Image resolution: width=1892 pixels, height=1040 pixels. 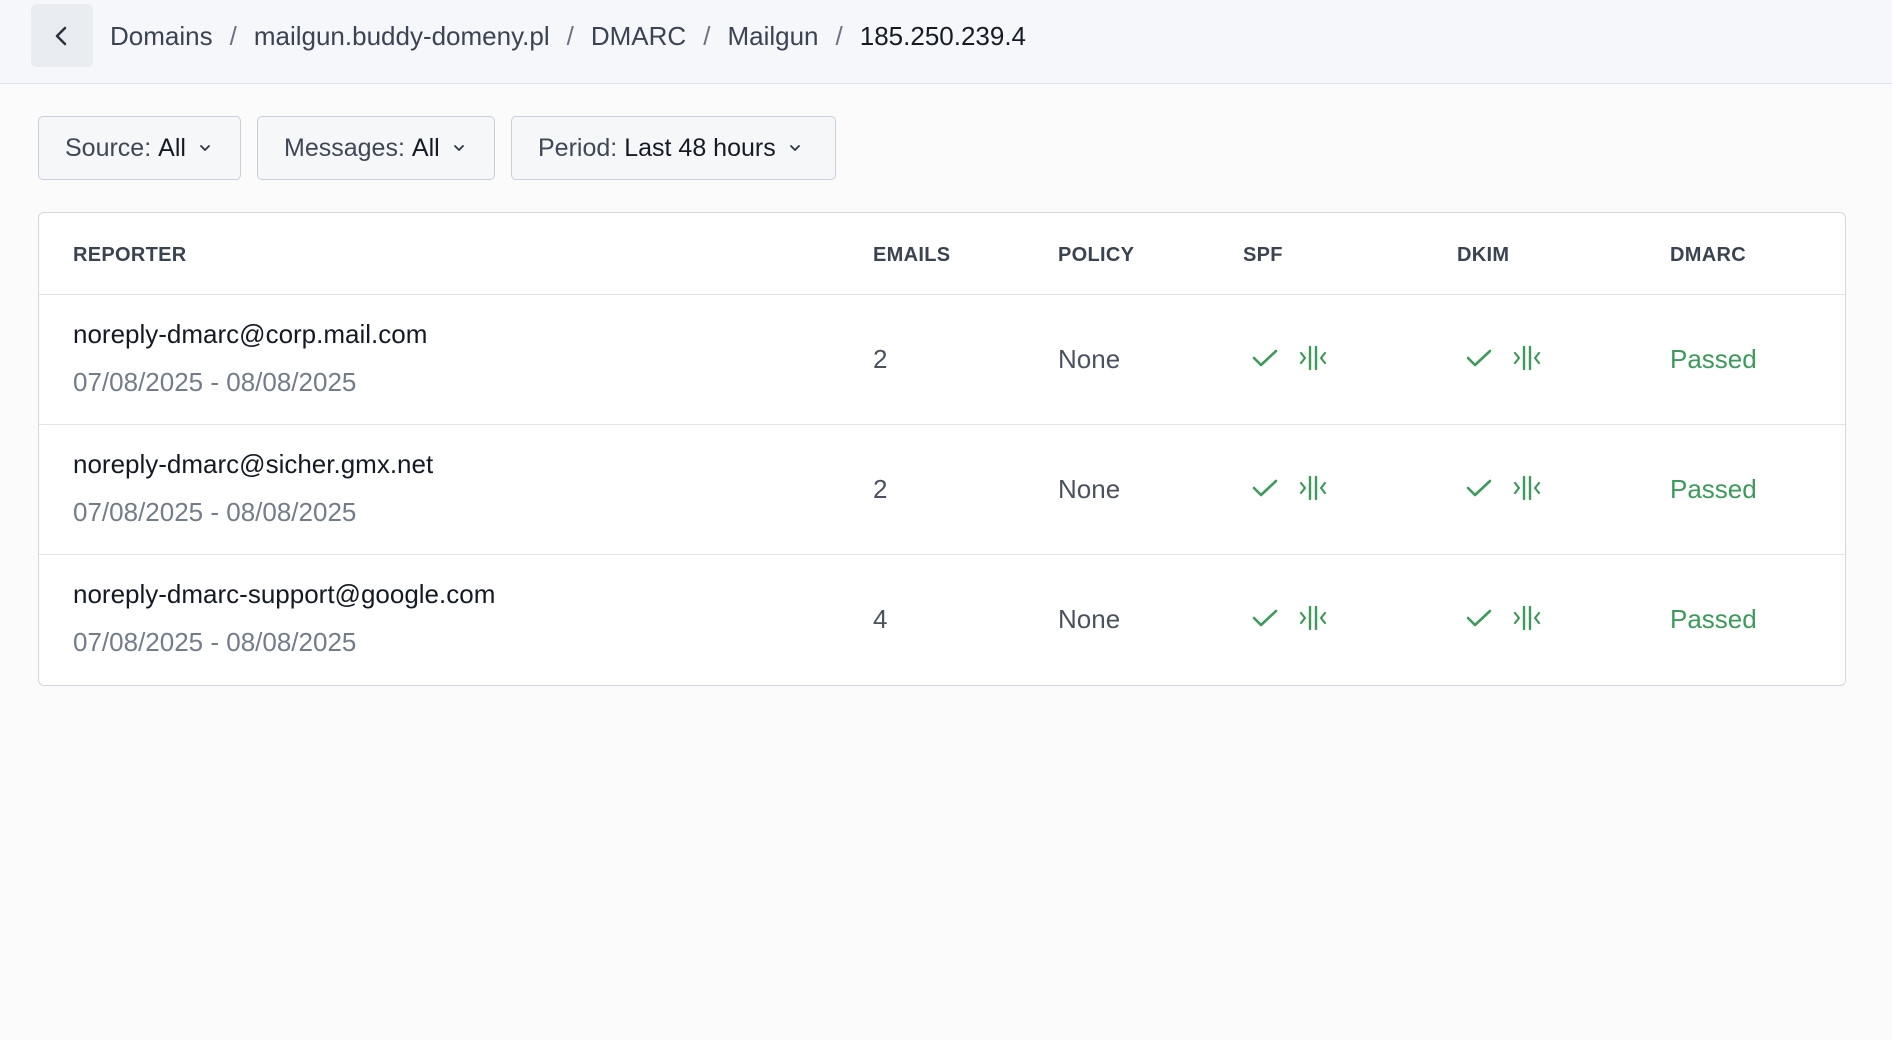 What do you see at coordinates (578, 147) in the screenshot?
I see `filter-label: Period:` at bounding box center [578, 147].